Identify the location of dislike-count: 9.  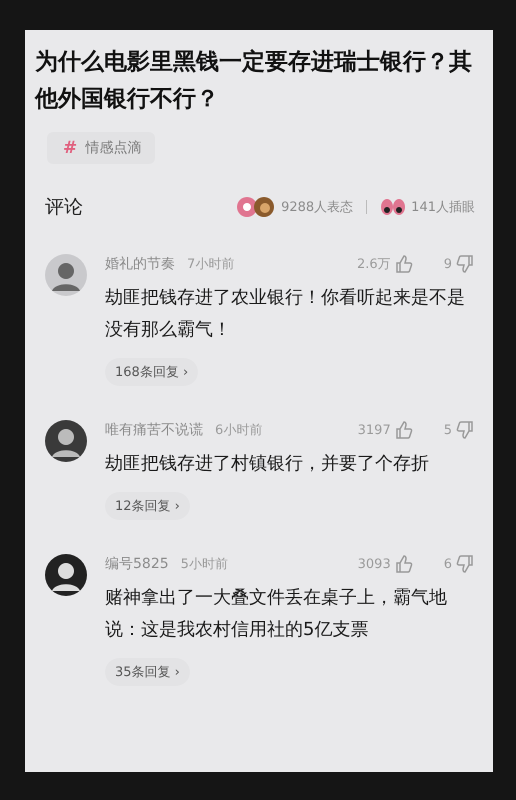
(448, 264).